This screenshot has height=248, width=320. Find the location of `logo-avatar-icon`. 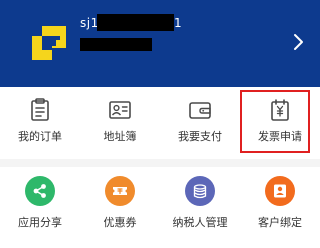

logo-avatar-icon is located at coordinates (49, 43).